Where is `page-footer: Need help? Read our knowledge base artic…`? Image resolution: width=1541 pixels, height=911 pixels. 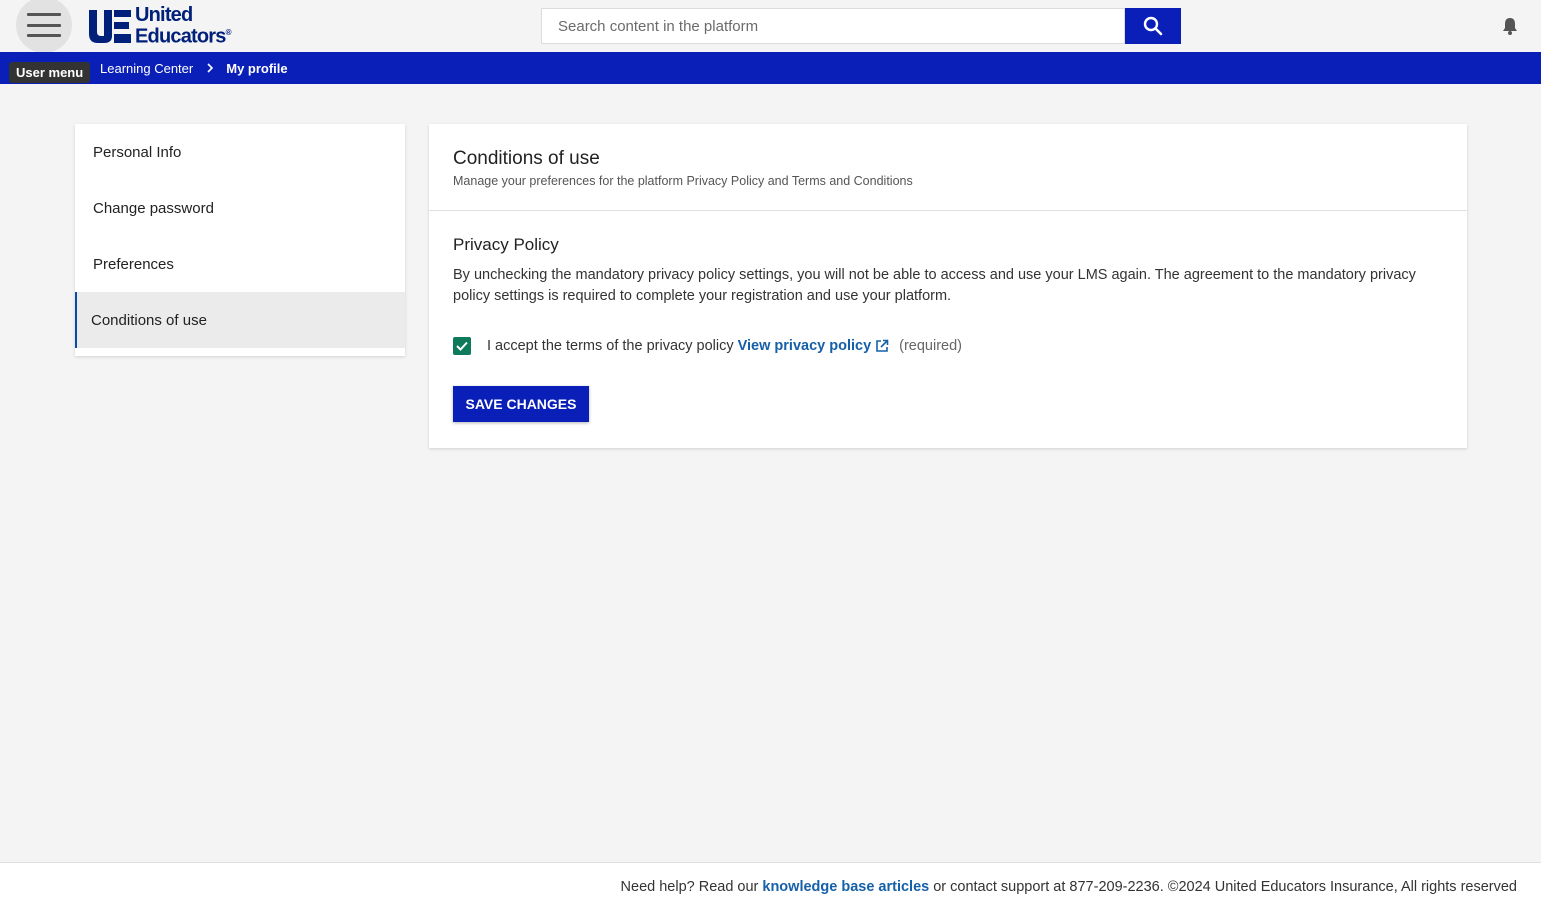
page-footer: Need help? Read our knowledge base artic… is located at coordinates (770, 886).